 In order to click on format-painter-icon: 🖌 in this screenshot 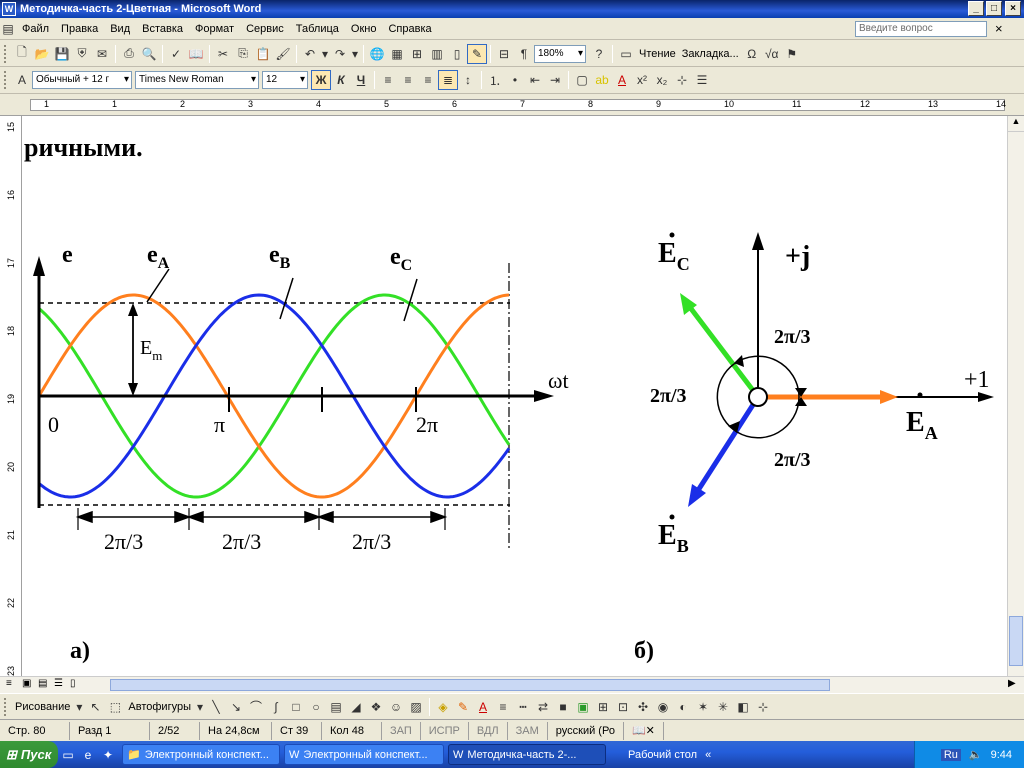, I will do `click(283, 54)`.